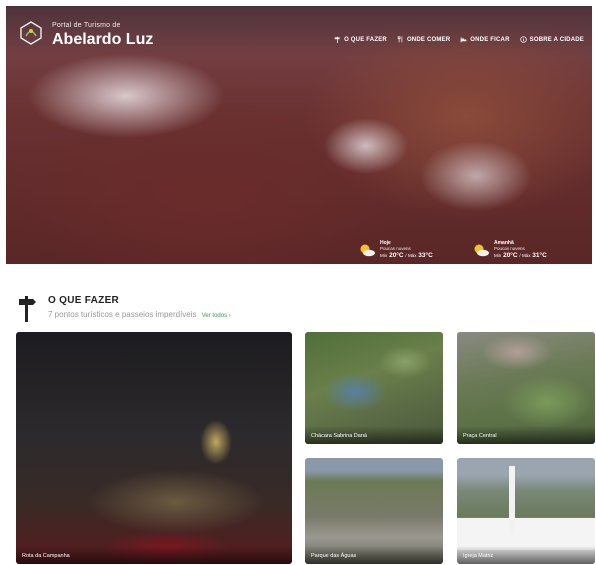 This screenshot has width=596, height=565. What do you see at coordinates (216, 316) in the screenshot?
I see `see-all-link: Ver todos ›` at bounding box center [216, 316].